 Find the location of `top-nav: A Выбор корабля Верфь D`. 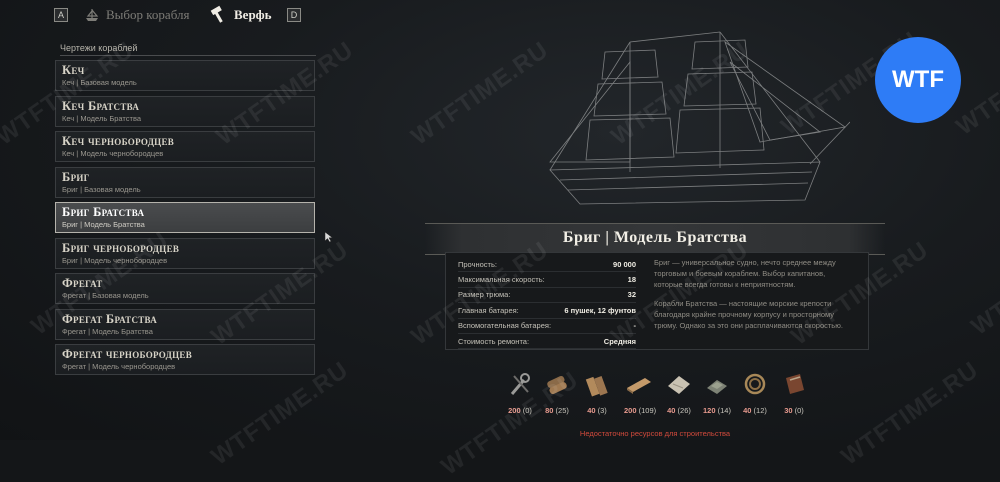

top-nav: A Выбор корабля Верфь D is located at coordinates (500, 15).